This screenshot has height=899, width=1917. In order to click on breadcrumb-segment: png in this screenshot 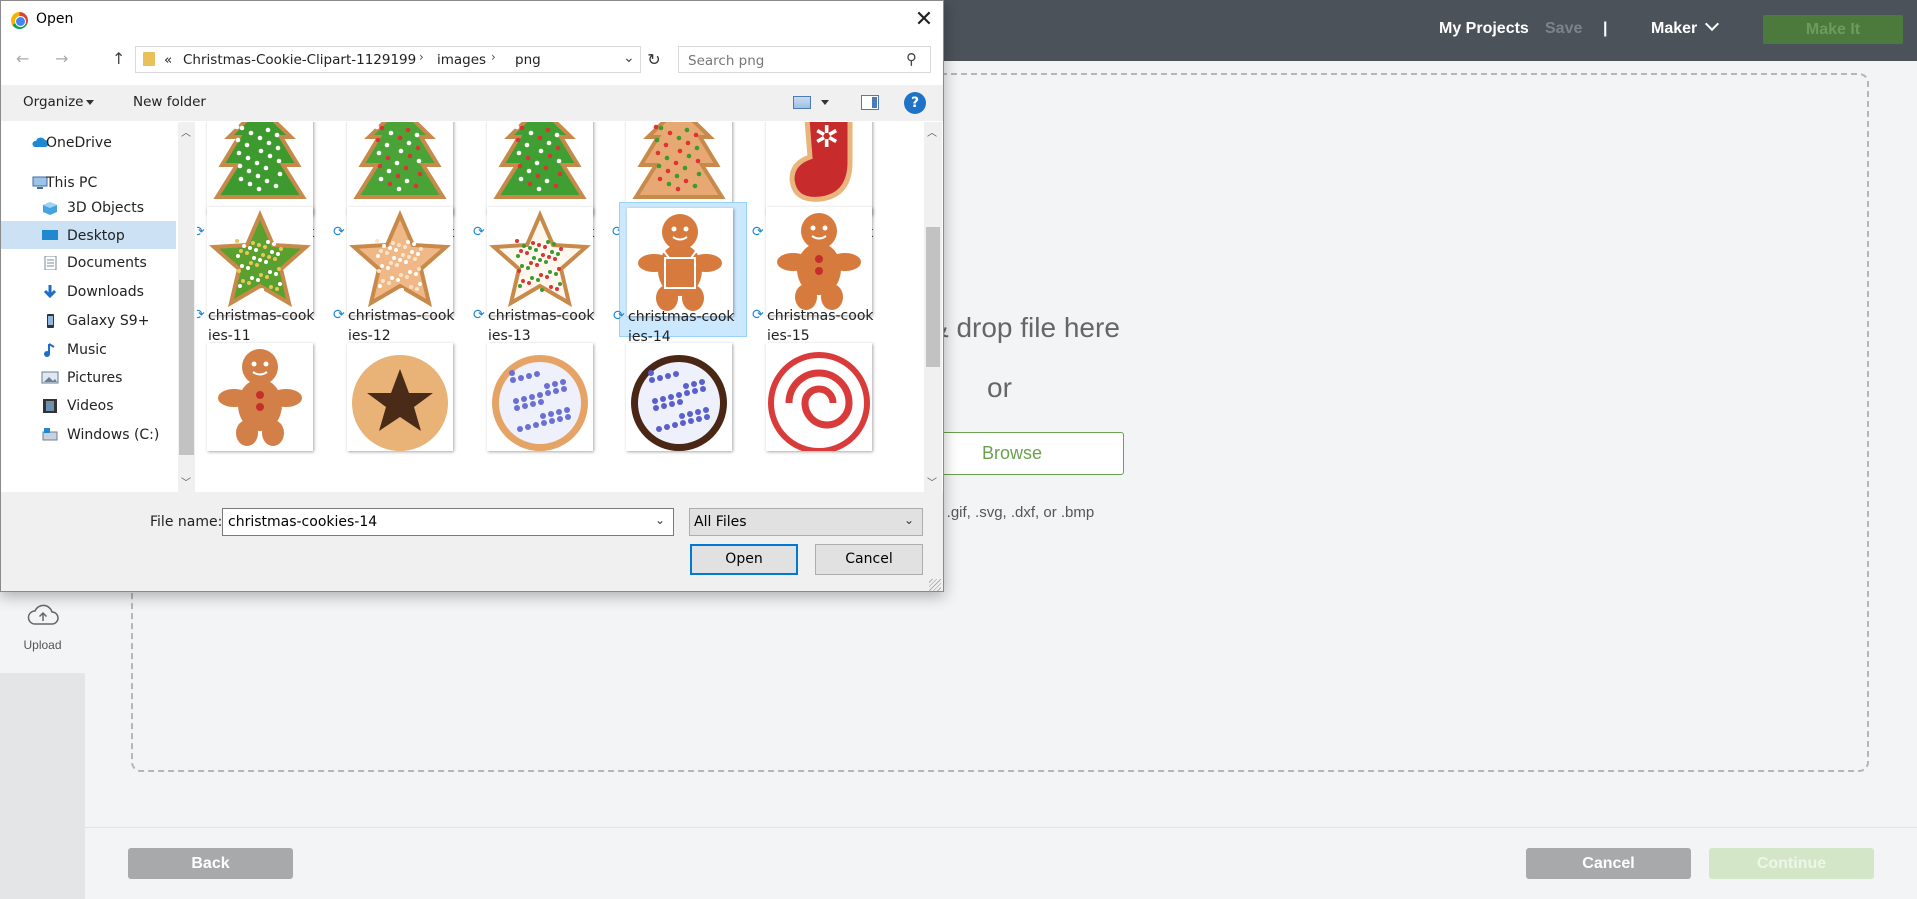, I will do `click(528, 60)`.